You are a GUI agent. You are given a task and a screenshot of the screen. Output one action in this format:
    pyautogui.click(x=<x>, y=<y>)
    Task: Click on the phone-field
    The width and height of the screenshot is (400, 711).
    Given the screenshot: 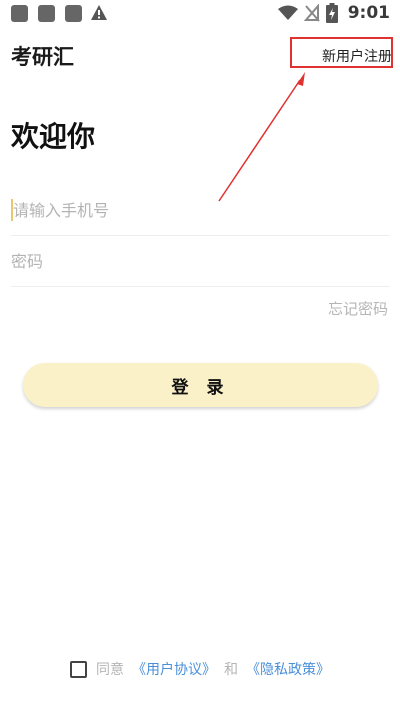 What is the action you would take?
    pyautogui.click(x=201, y=210)
    